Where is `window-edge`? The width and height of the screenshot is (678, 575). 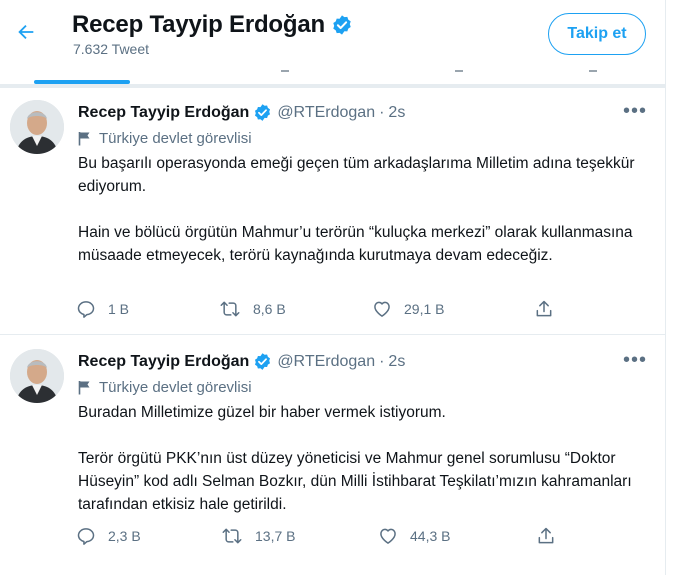
window-edge is located at coordinates (672, 287).